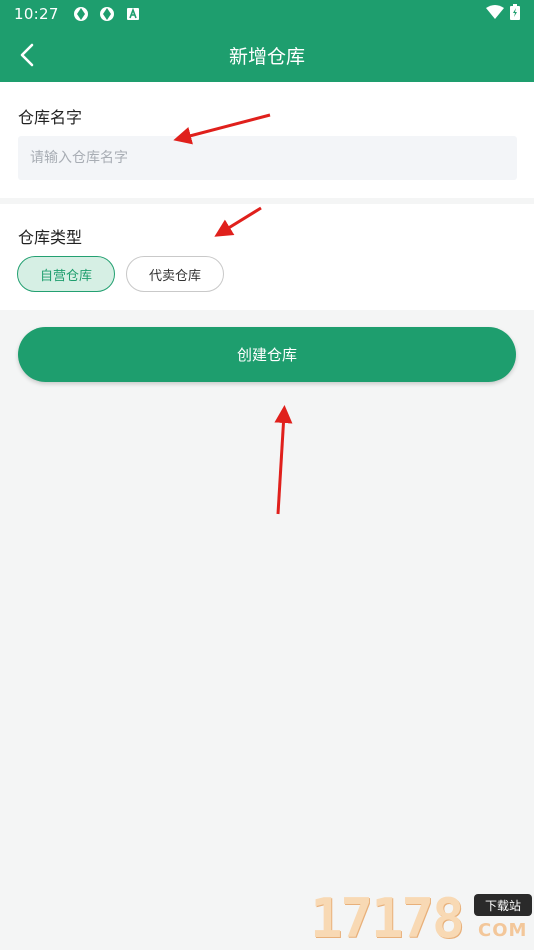 Image resolution: width=534 pixels, height=950 pixels. I want to click on status-bar: 10:27, so click(267, 14).